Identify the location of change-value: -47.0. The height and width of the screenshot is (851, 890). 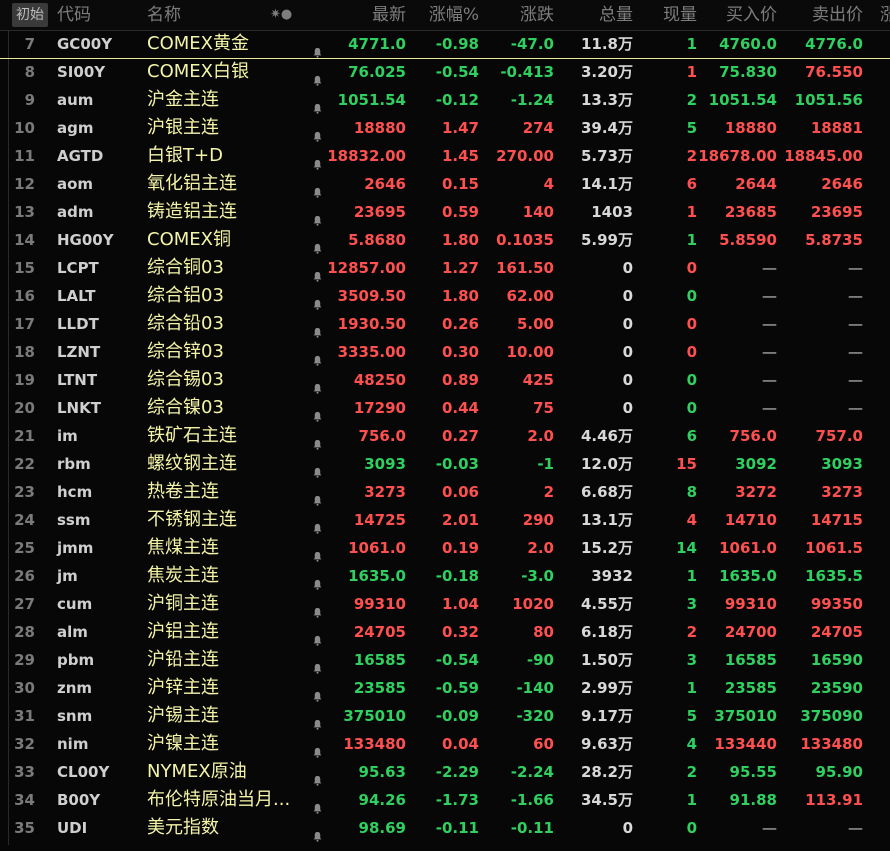
(532, 44).